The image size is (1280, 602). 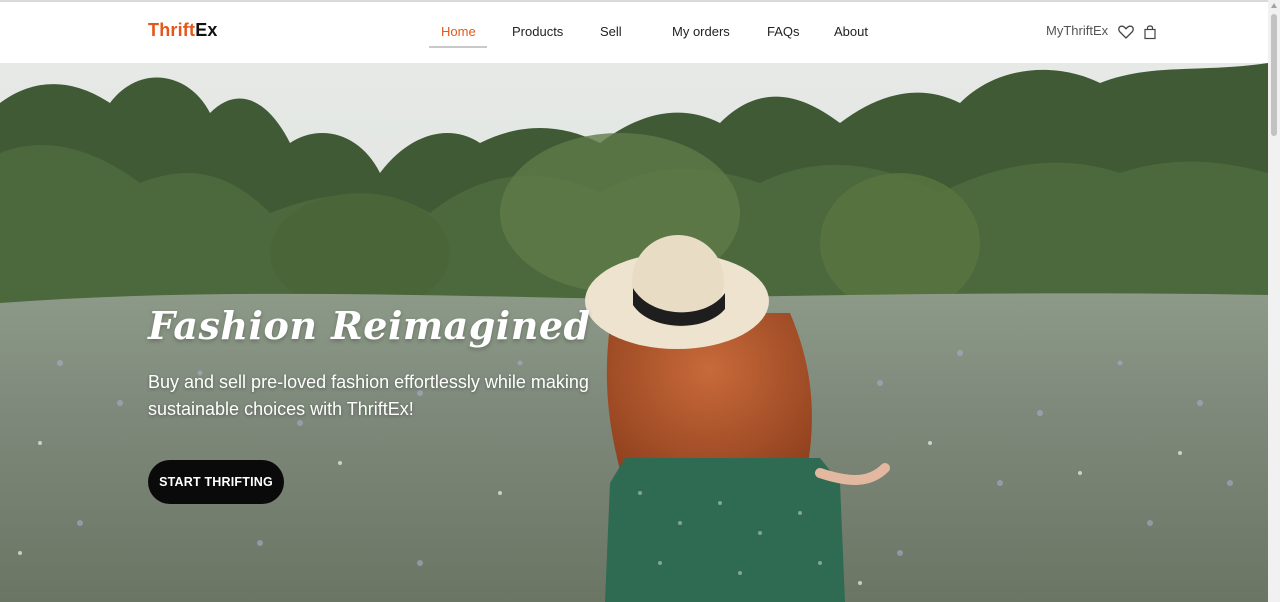 What do you see at coordinates (458, 31) in the screenshot?
I see `nav-item-home: Home` at bounding box center [458, 31].